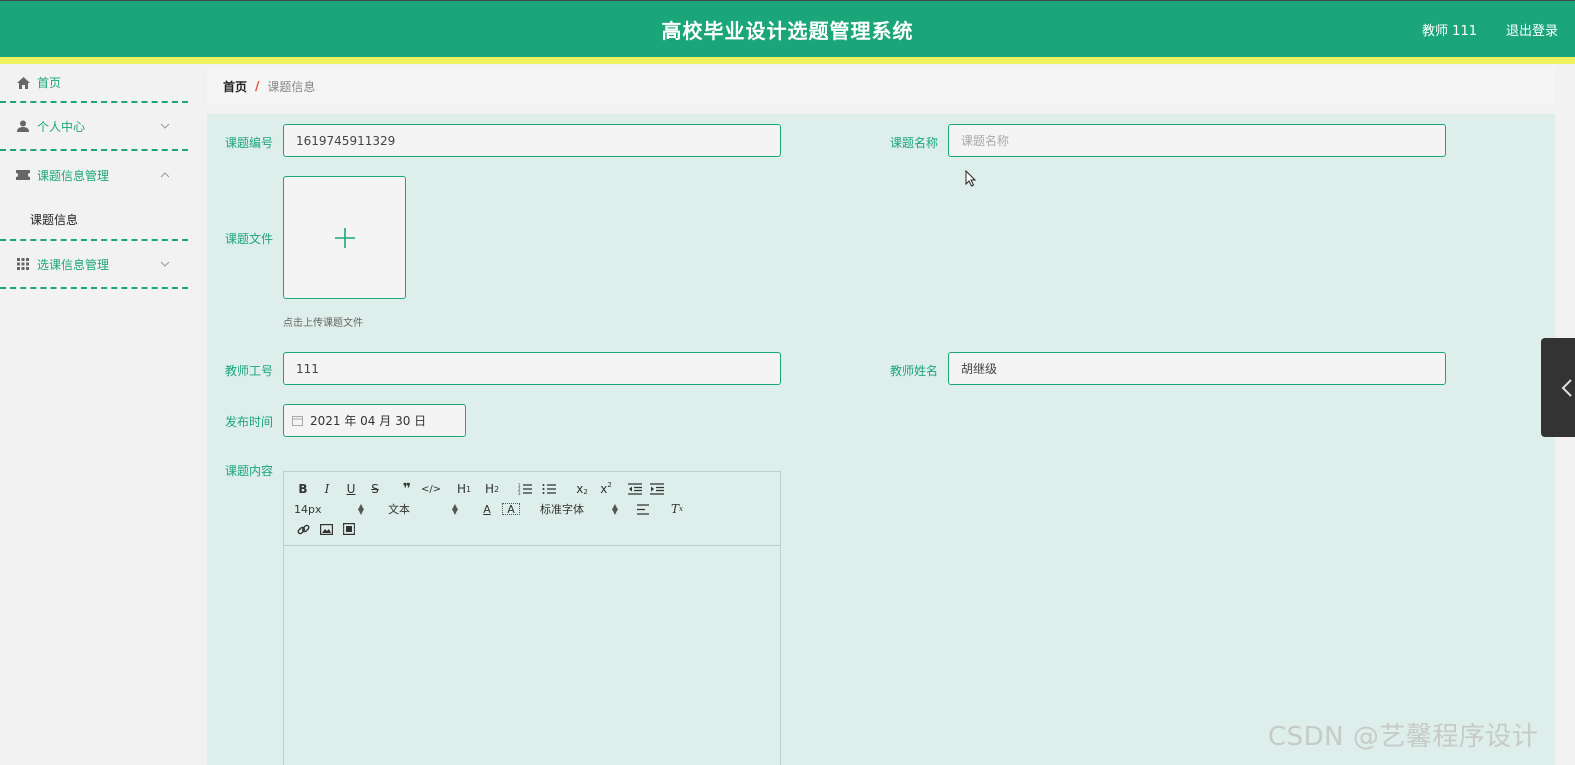 The image size is (1575, 765). Describe the element at coordinates (248, 371) in the screenshot. I see `teacher-no-label: 教师工号` at that location.